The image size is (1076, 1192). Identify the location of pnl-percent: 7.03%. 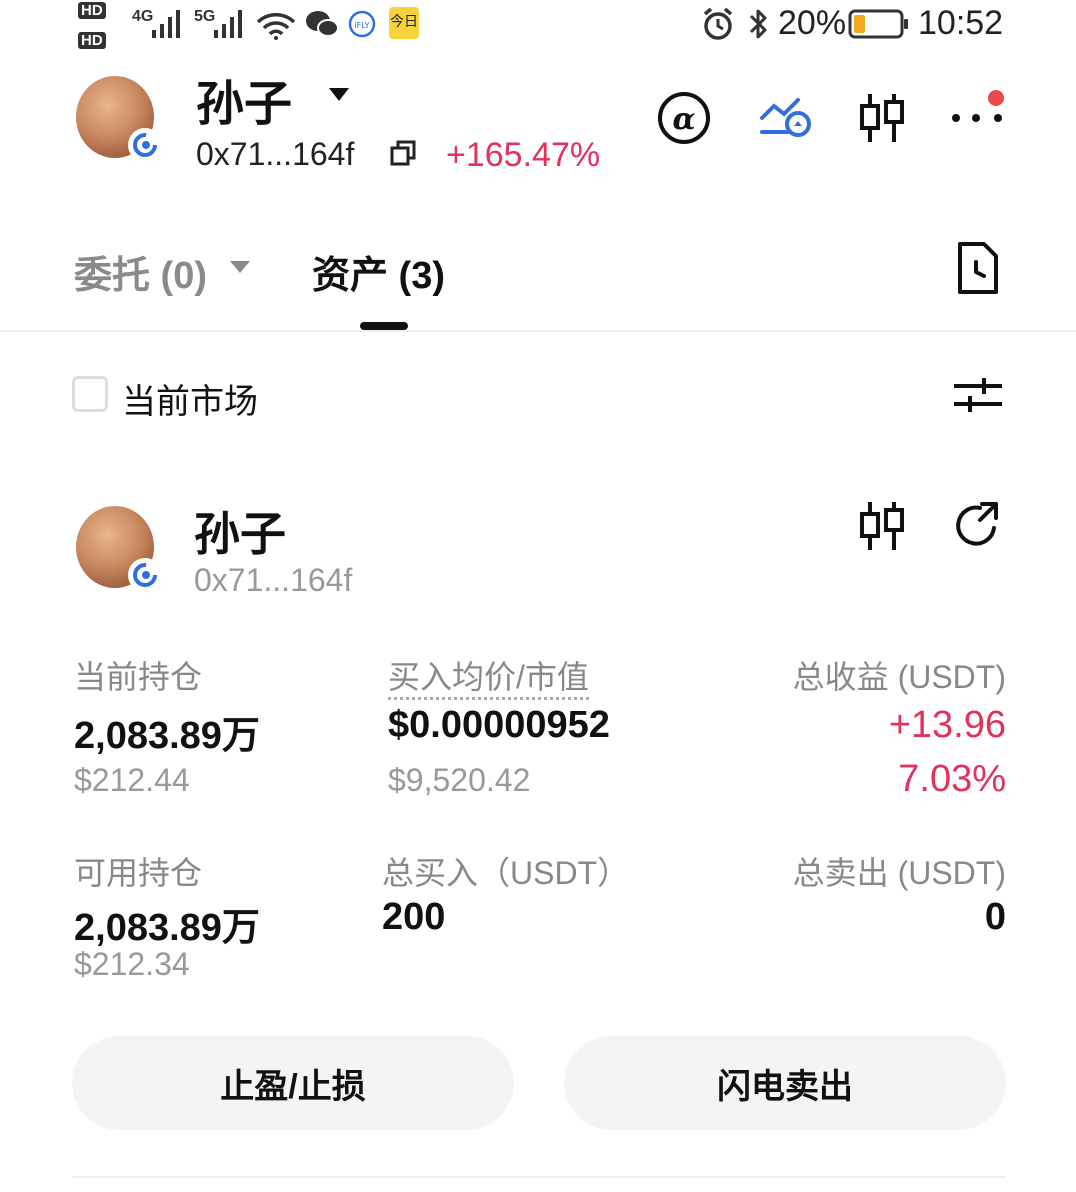
(952, 779).